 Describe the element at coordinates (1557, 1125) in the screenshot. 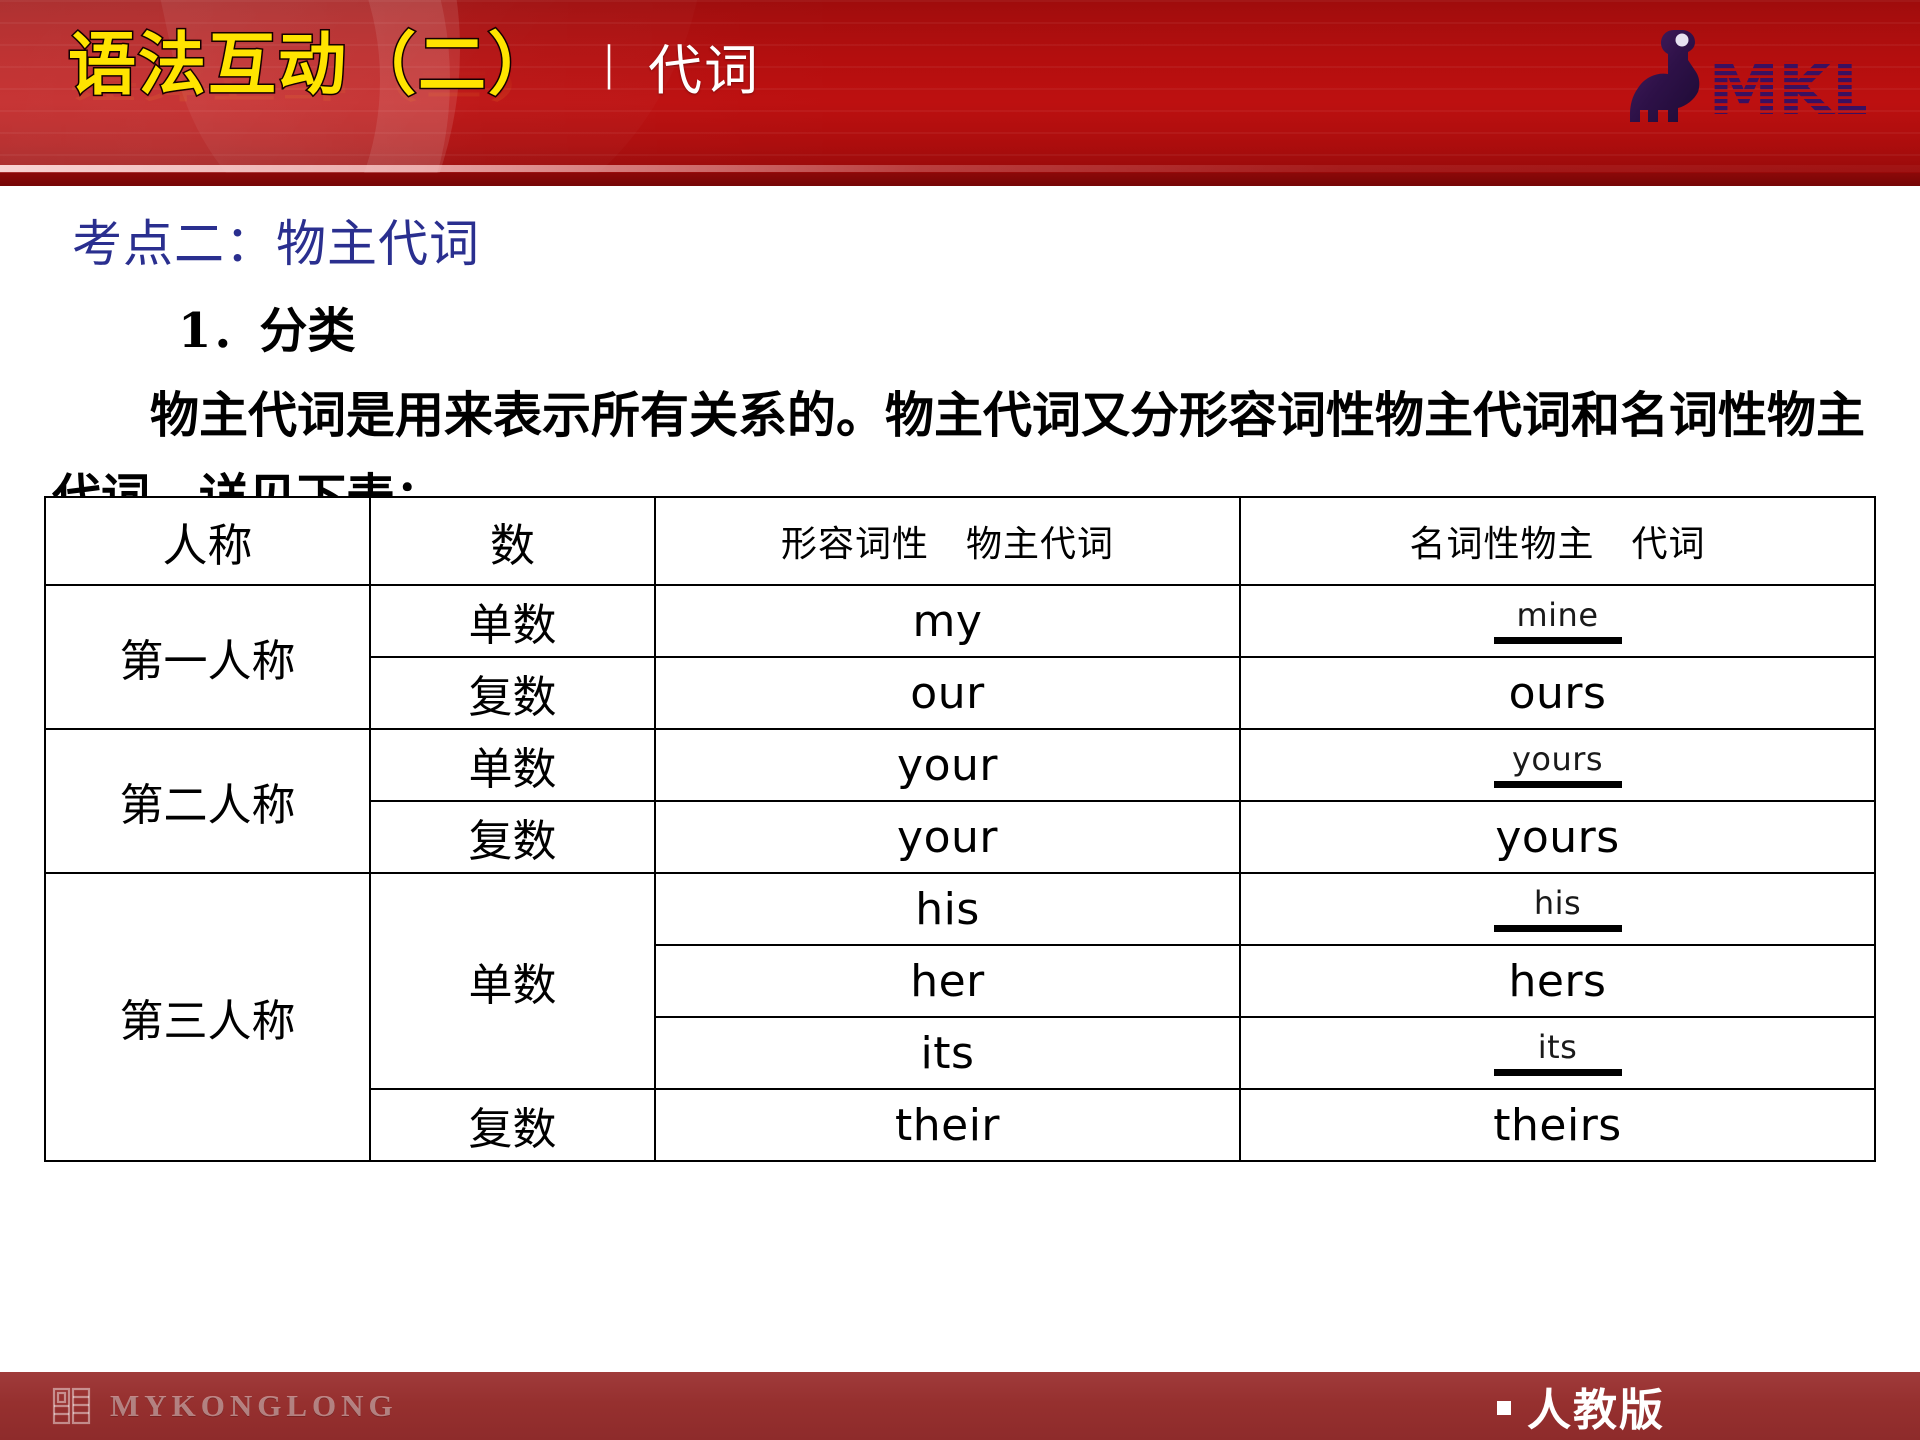

I see `cell-noun-theirs: theirs` at that location.